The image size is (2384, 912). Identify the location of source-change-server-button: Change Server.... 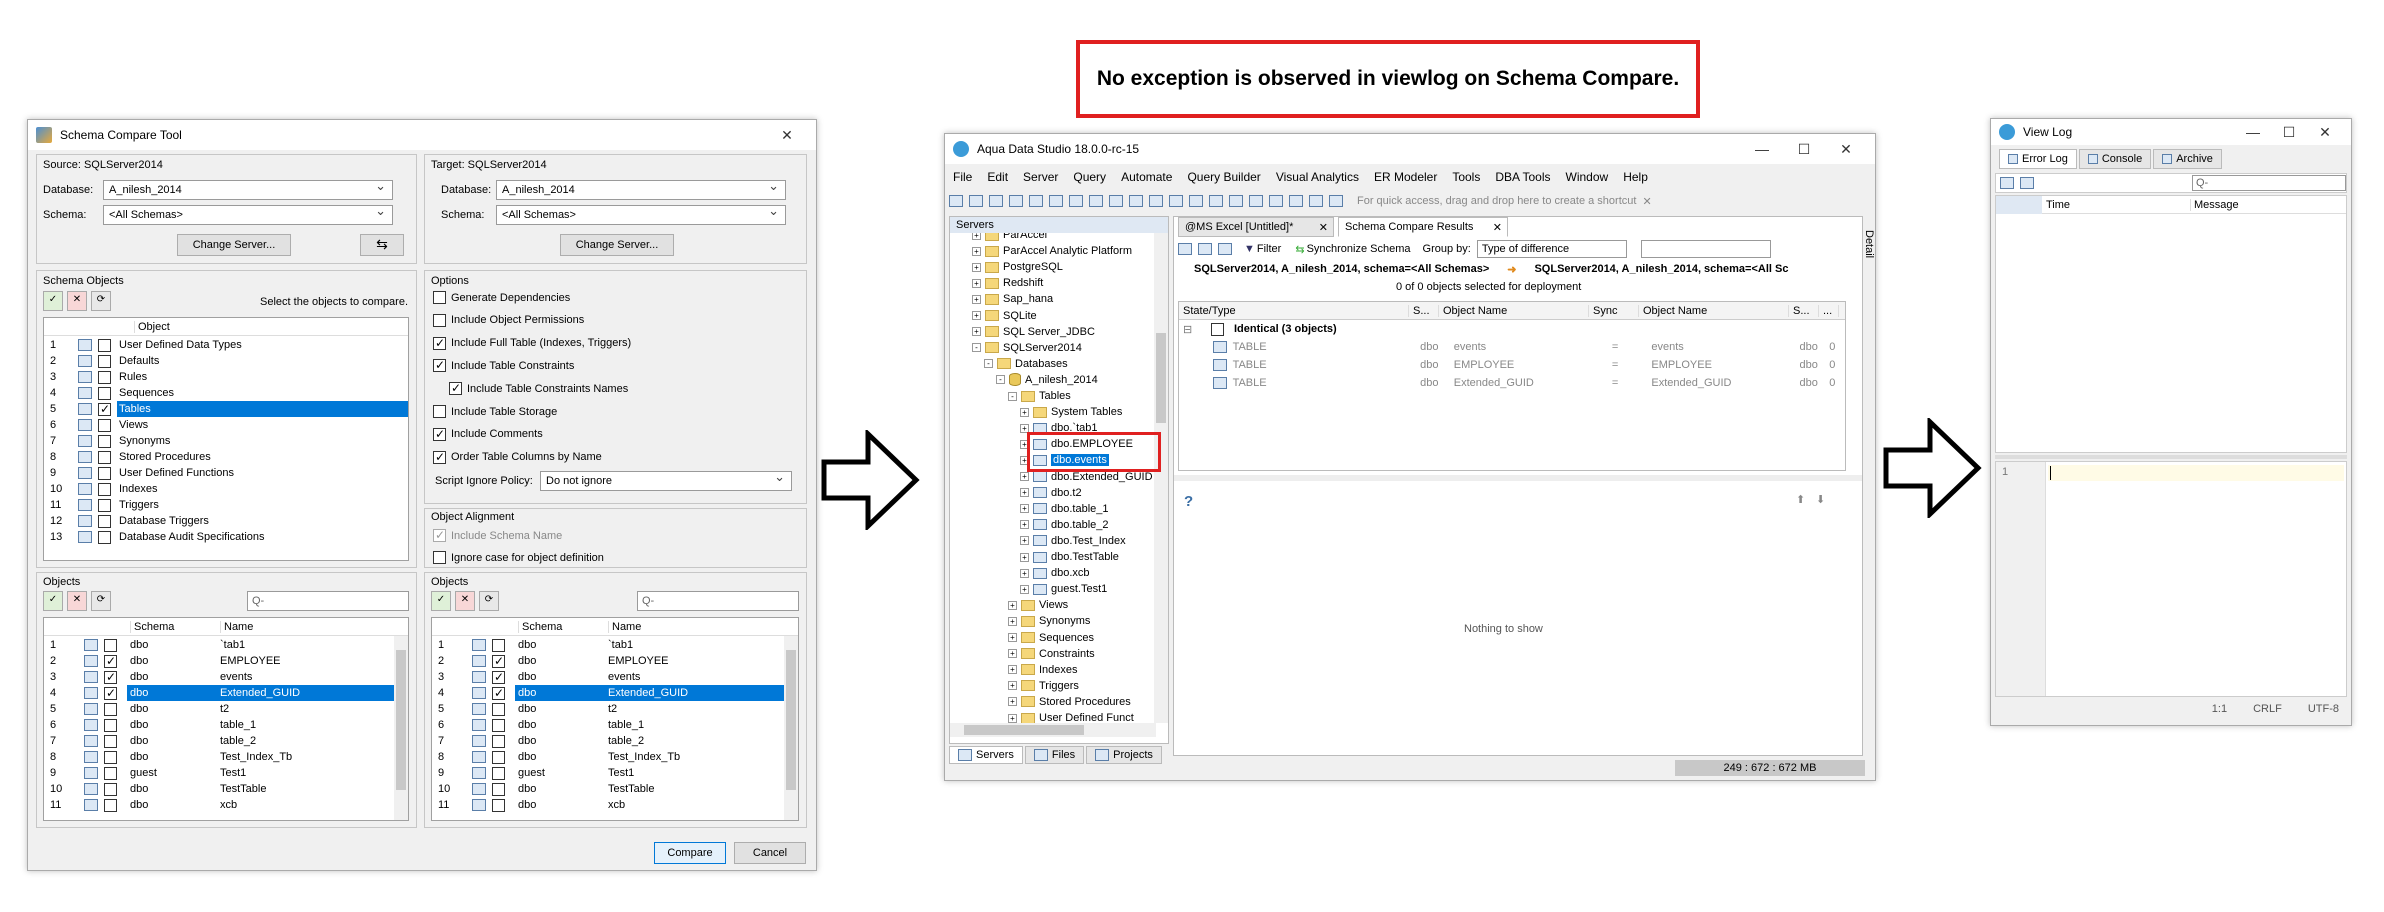
(234, 245).